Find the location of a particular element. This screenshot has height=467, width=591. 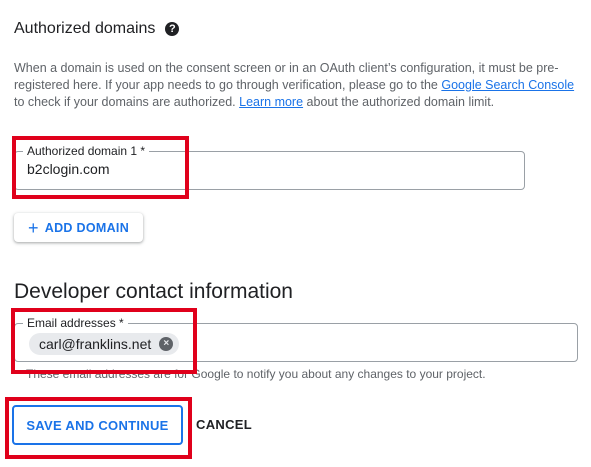

question-circle-icon: ? is located at coordinates (172, 29).